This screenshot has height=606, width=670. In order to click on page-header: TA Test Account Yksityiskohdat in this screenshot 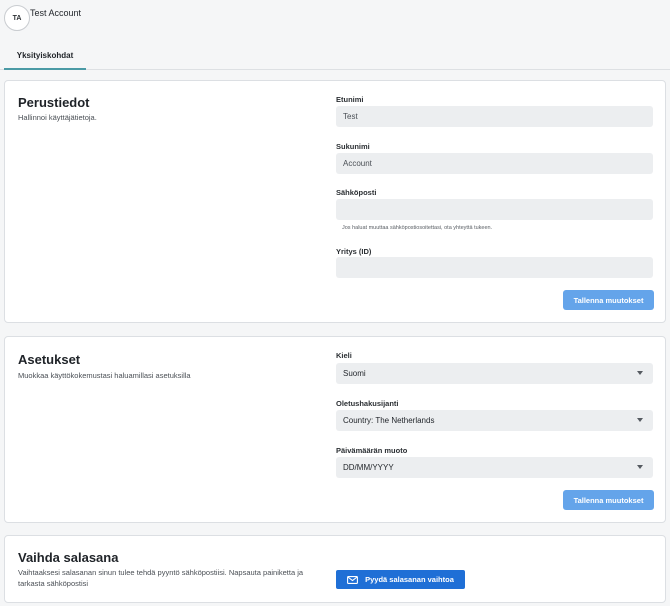, I will do `click(335, 35)`.